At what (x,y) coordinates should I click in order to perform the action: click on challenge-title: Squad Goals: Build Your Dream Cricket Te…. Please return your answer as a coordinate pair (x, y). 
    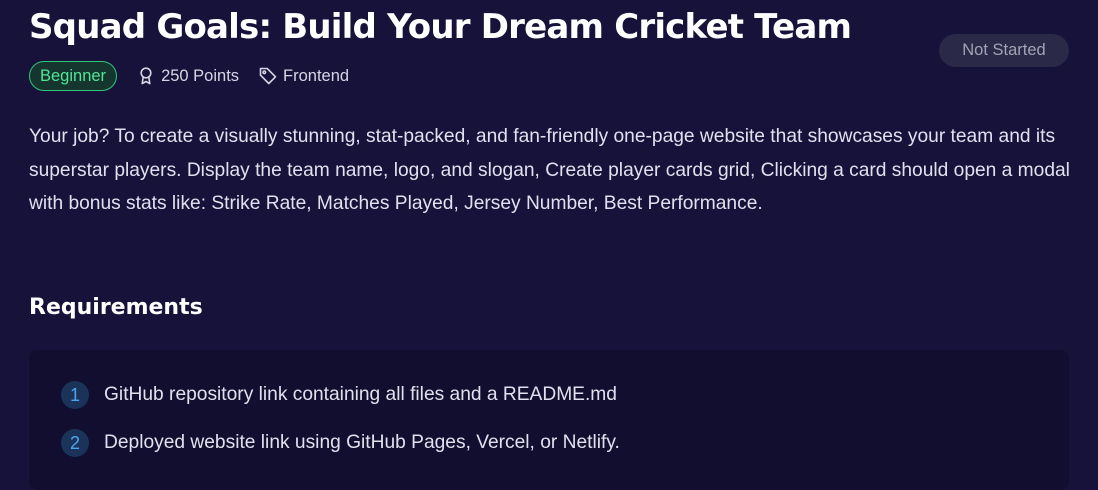
    Looking at the image, I should click on (440, 27).